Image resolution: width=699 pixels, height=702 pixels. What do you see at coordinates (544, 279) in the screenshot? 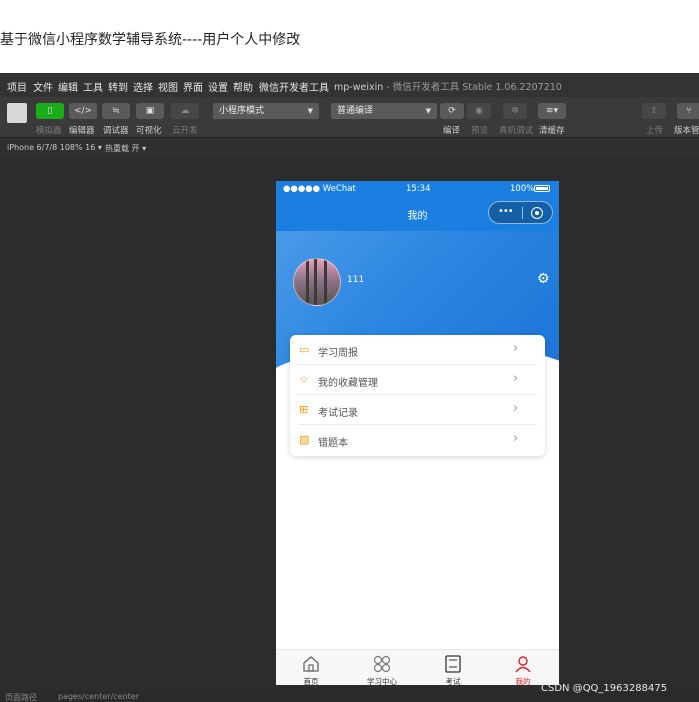
I see `gear-icon: ⚙` at bounding box center [544, 279].